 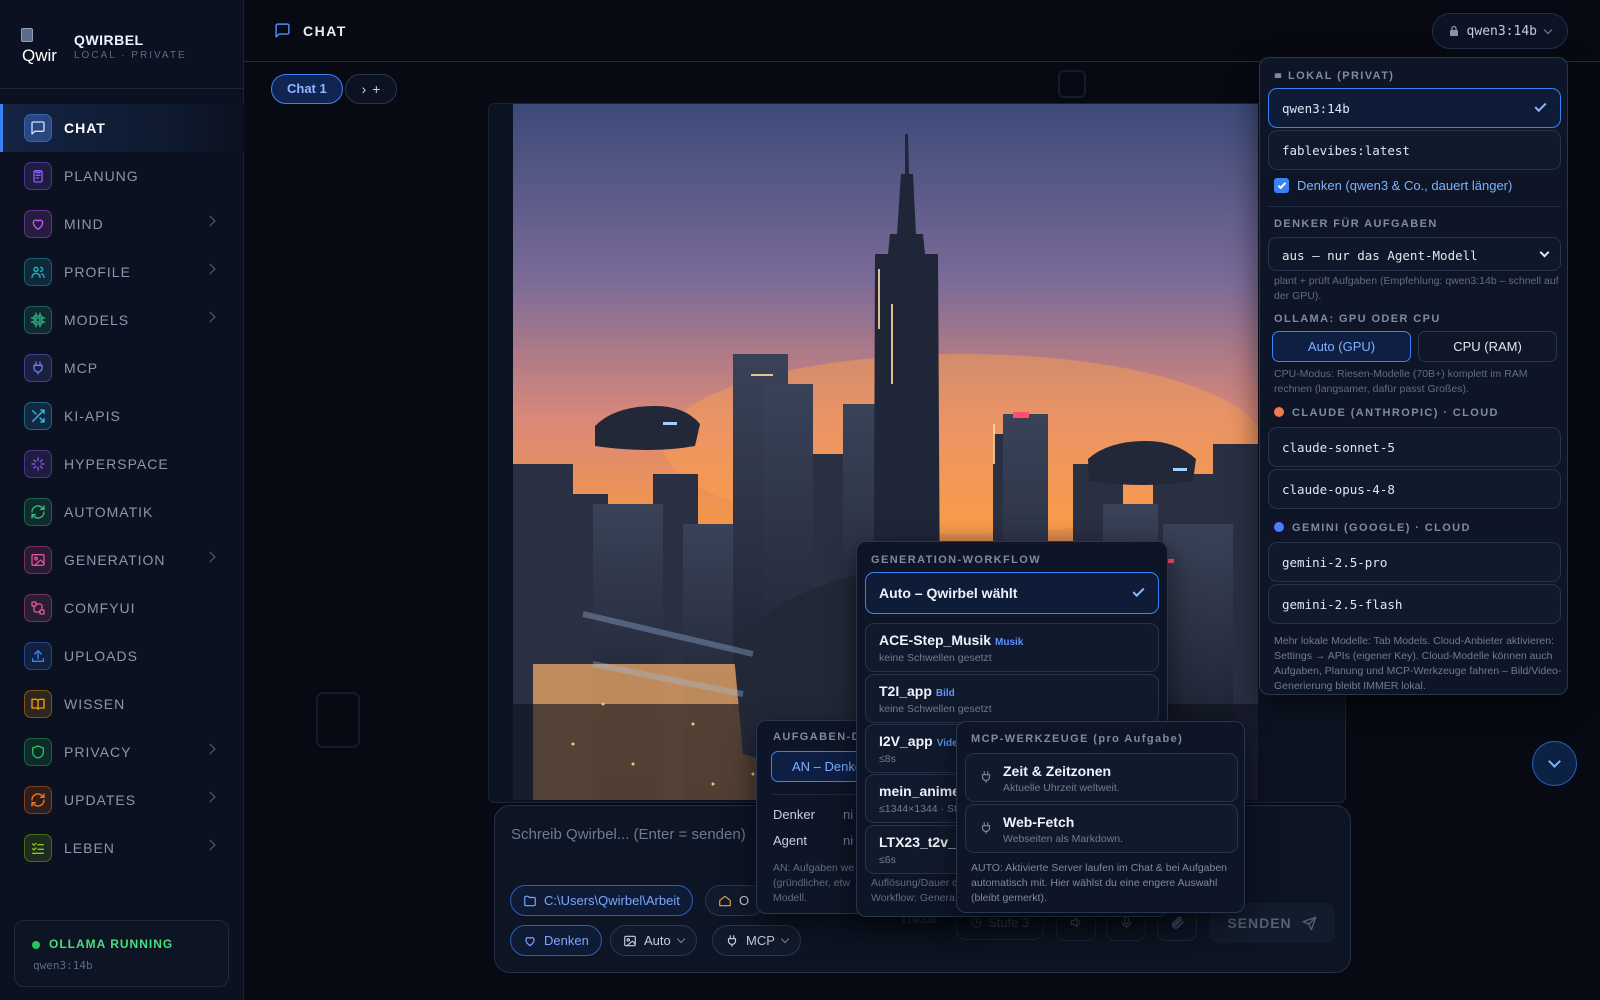 What do you see at coordinates (923, 791) in the screenshot?
I see `workflow-name: mein_anime_` at bounding box center [923, 791].